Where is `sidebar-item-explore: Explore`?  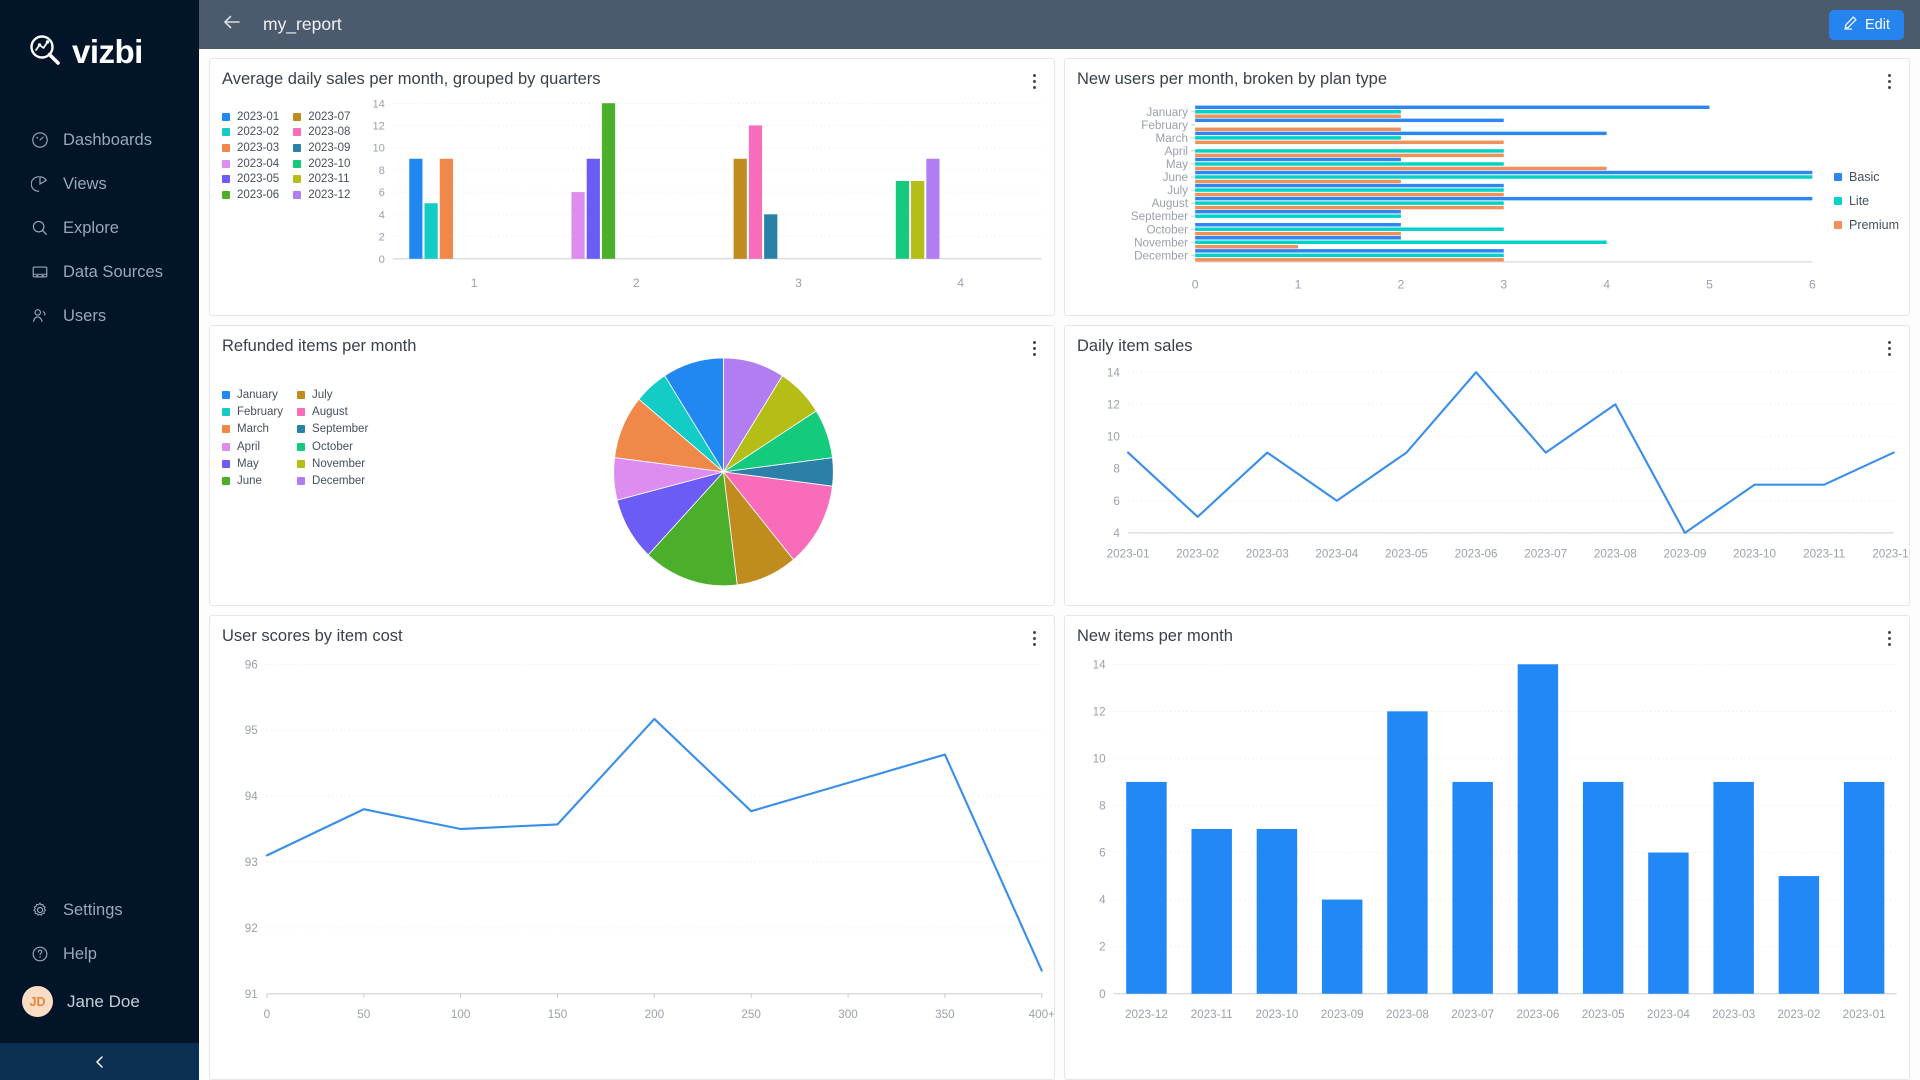
sidebar-item-explore: Explore is located at coordinates (99, 228).